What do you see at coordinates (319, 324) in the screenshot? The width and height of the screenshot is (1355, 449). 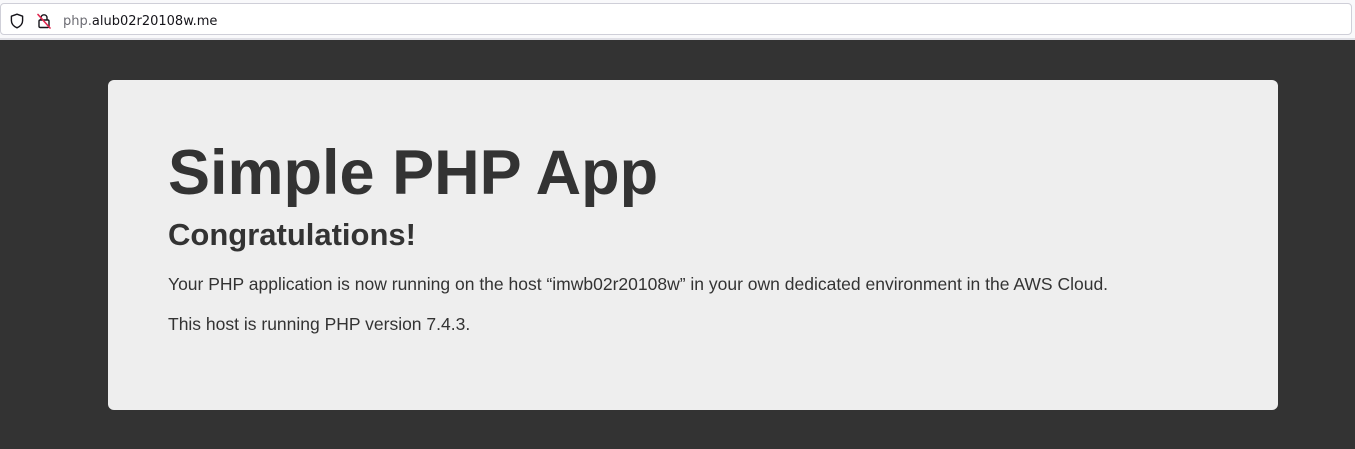 I see `php-version-paragraph: This host is running PHP version 7.4.3.` at bounding box center [319, 324].